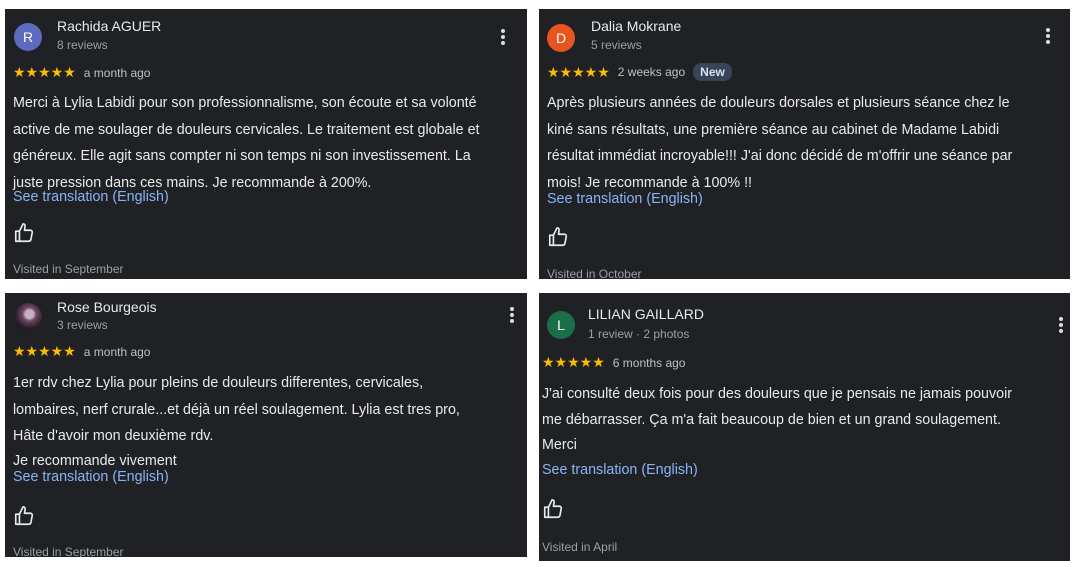 This screenshot has height=567, width=1077. I want to click on rating-row: ★★★★★ 6 months ago, so click(613, 362).